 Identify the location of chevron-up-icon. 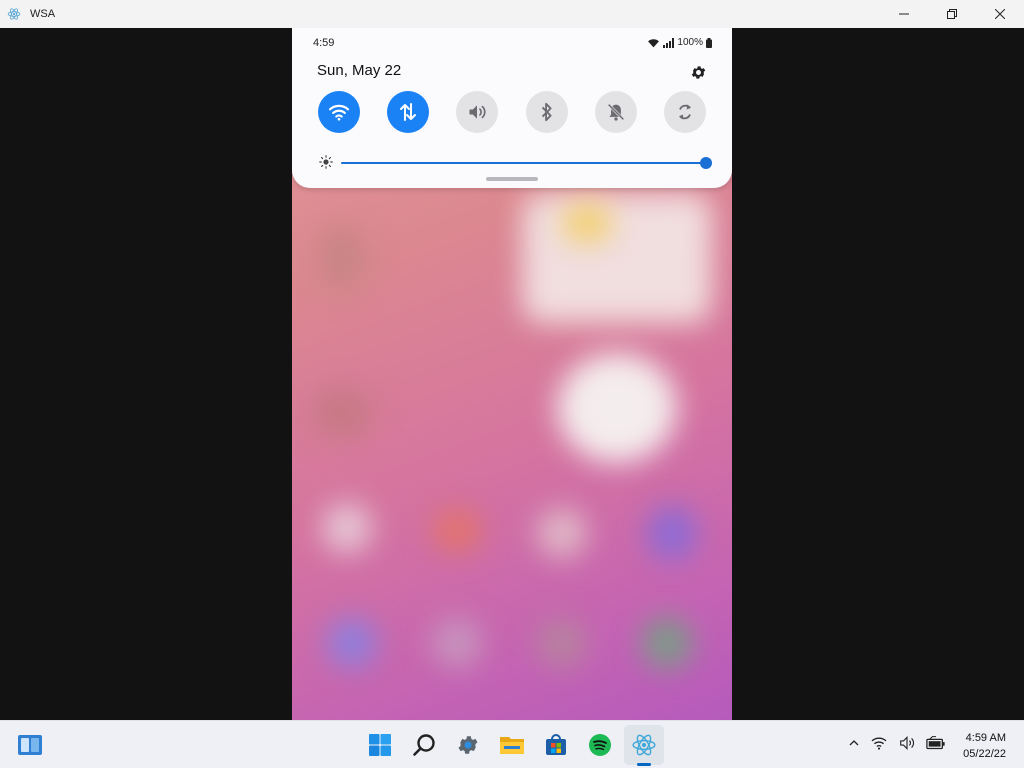
(854, 743).